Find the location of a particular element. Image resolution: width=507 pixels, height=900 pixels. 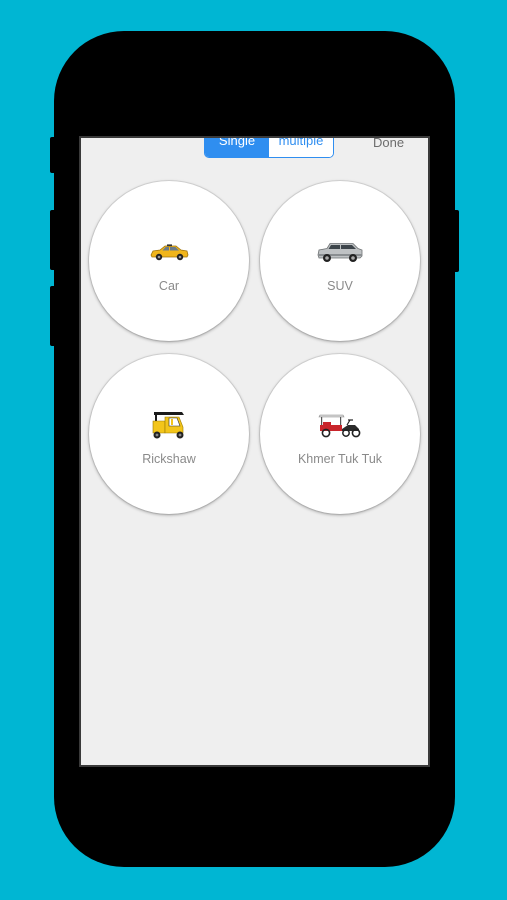

done-button: Done is located at coordinates (388, 144).